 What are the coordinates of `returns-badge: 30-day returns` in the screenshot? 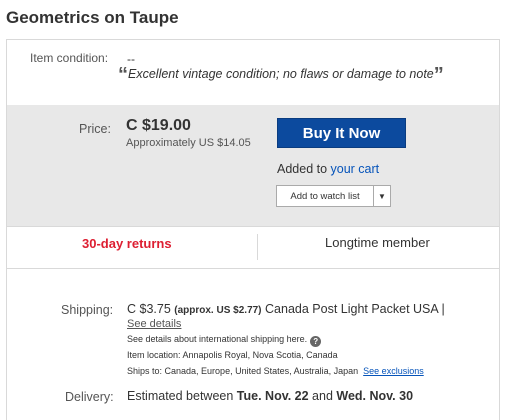 It's located at (127, 243).